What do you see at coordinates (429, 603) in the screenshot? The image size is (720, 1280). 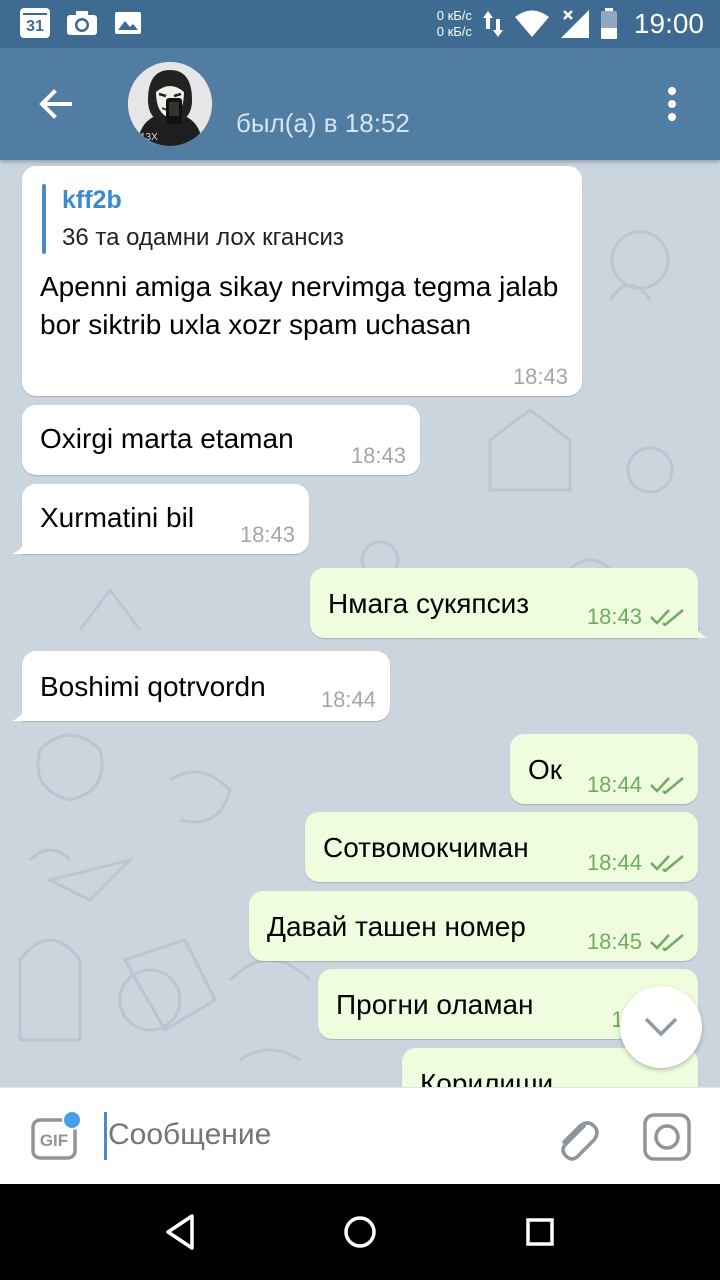 I see `message-text: Нмага сукяпсиз` at bounding box center [429, 603].